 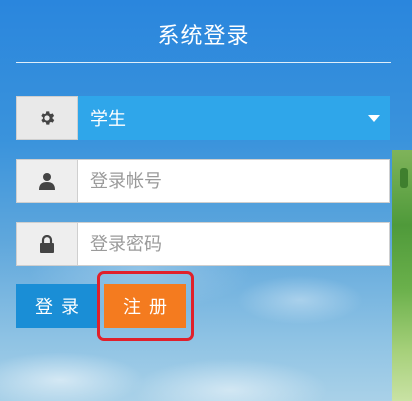 What do you see at coordinates (203, 62) in the screenshot?
I see `title-divider` at bounding box center [203, 62].